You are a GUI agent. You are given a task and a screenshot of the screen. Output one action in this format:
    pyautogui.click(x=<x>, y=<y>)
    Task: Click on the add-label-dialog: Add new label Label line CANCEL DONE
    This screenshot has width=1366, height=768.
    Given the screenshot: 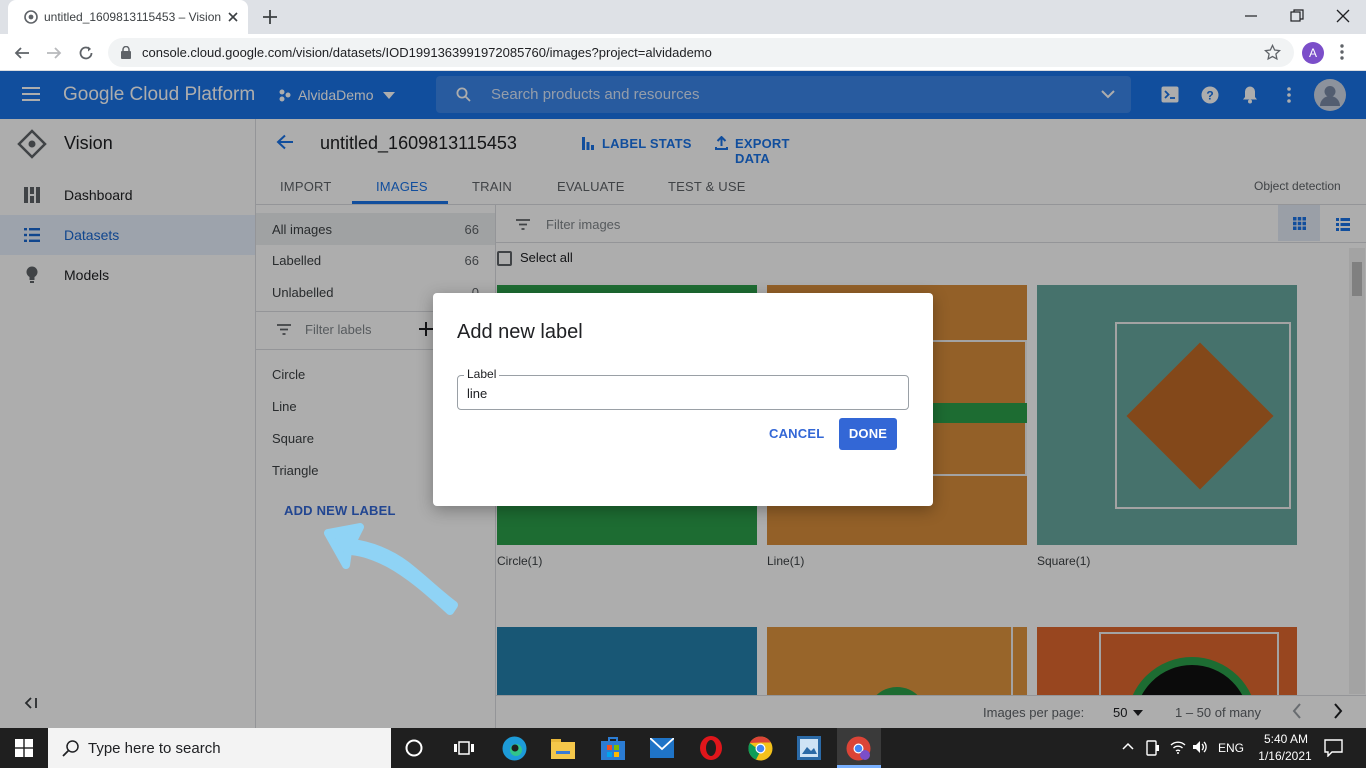 What is the action you would take?
    pyautogui.click(x=683, y=399)
    